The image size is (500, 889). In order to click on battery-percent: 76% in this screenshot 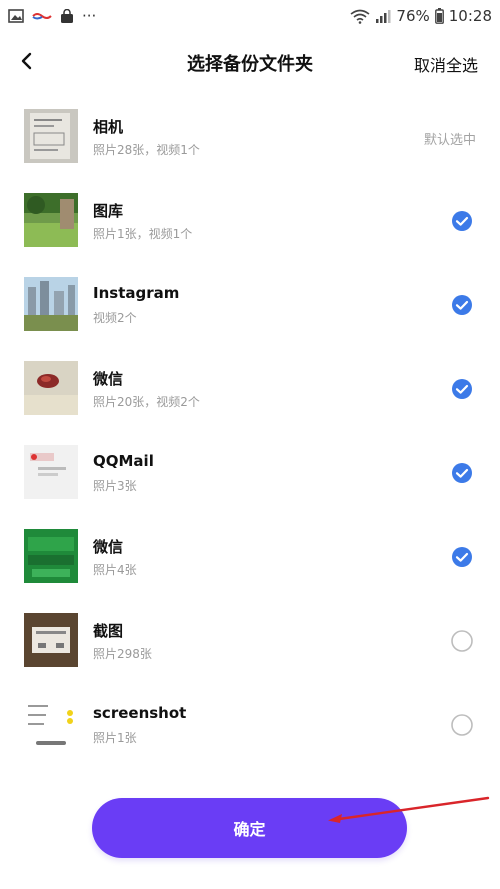, I will do `click(413, 16)`.